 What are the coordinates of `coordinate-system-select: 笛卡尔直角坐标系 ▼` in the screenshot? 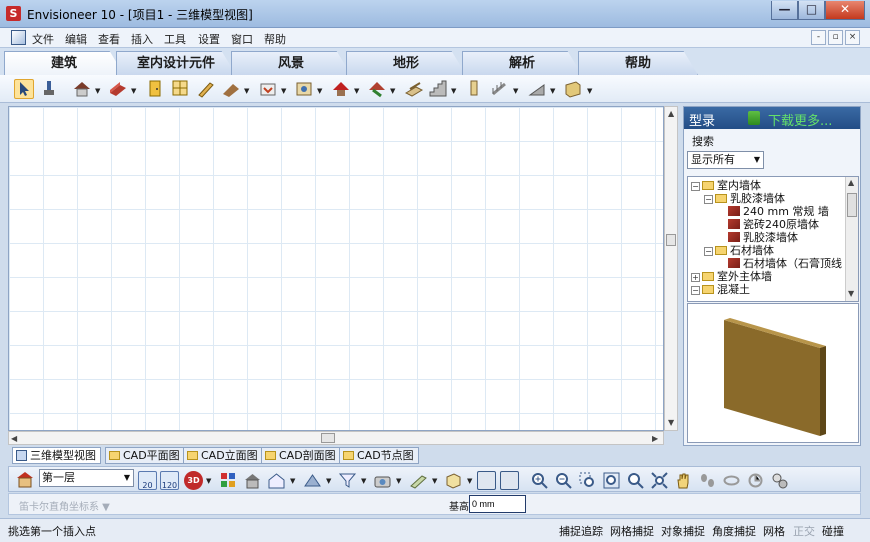 It's located at (64, 505).